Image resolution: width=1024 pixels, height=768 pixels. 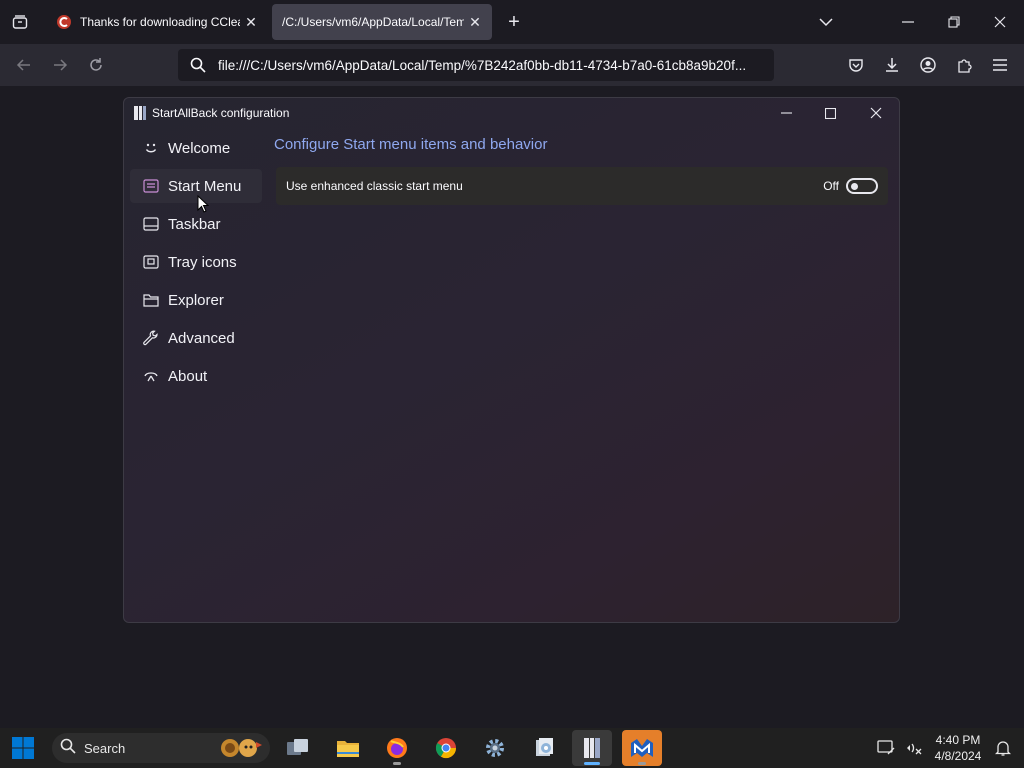 I want to click on task-view-icon, so click(x=298, y=748).